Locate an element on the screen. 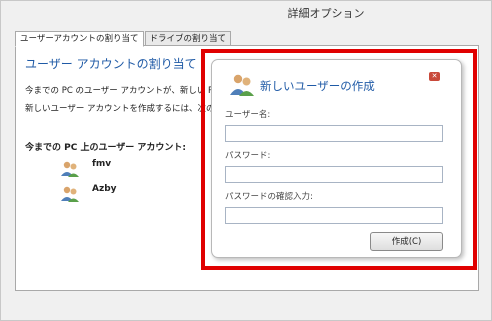  panel-title: ユーザー アカウントの割り当て is located at coordinates (111, 64).